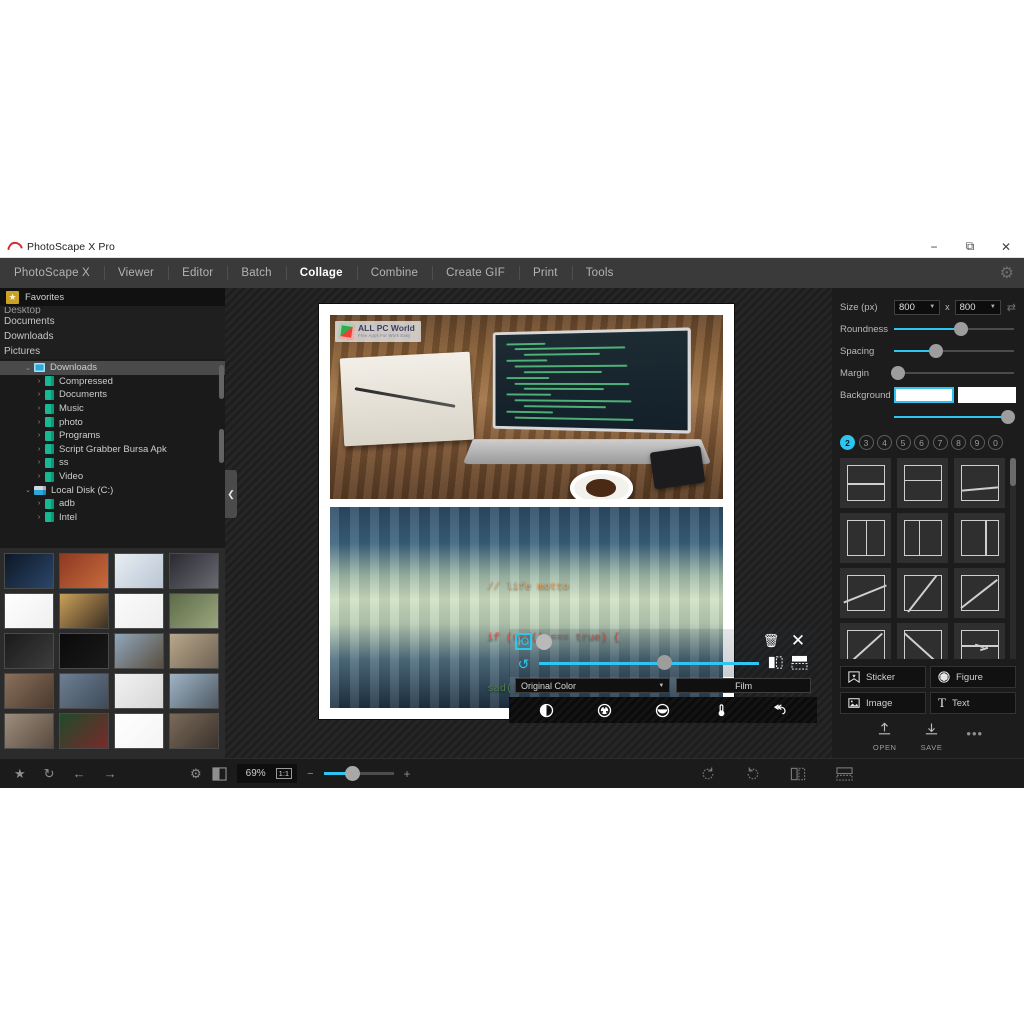 Image resolution: width=1024 pixels, height=1024 pixels. What do you see at coordinates (952, 373) in the screenshot?
I see `margin-slider` at bounding box center [952, 373].